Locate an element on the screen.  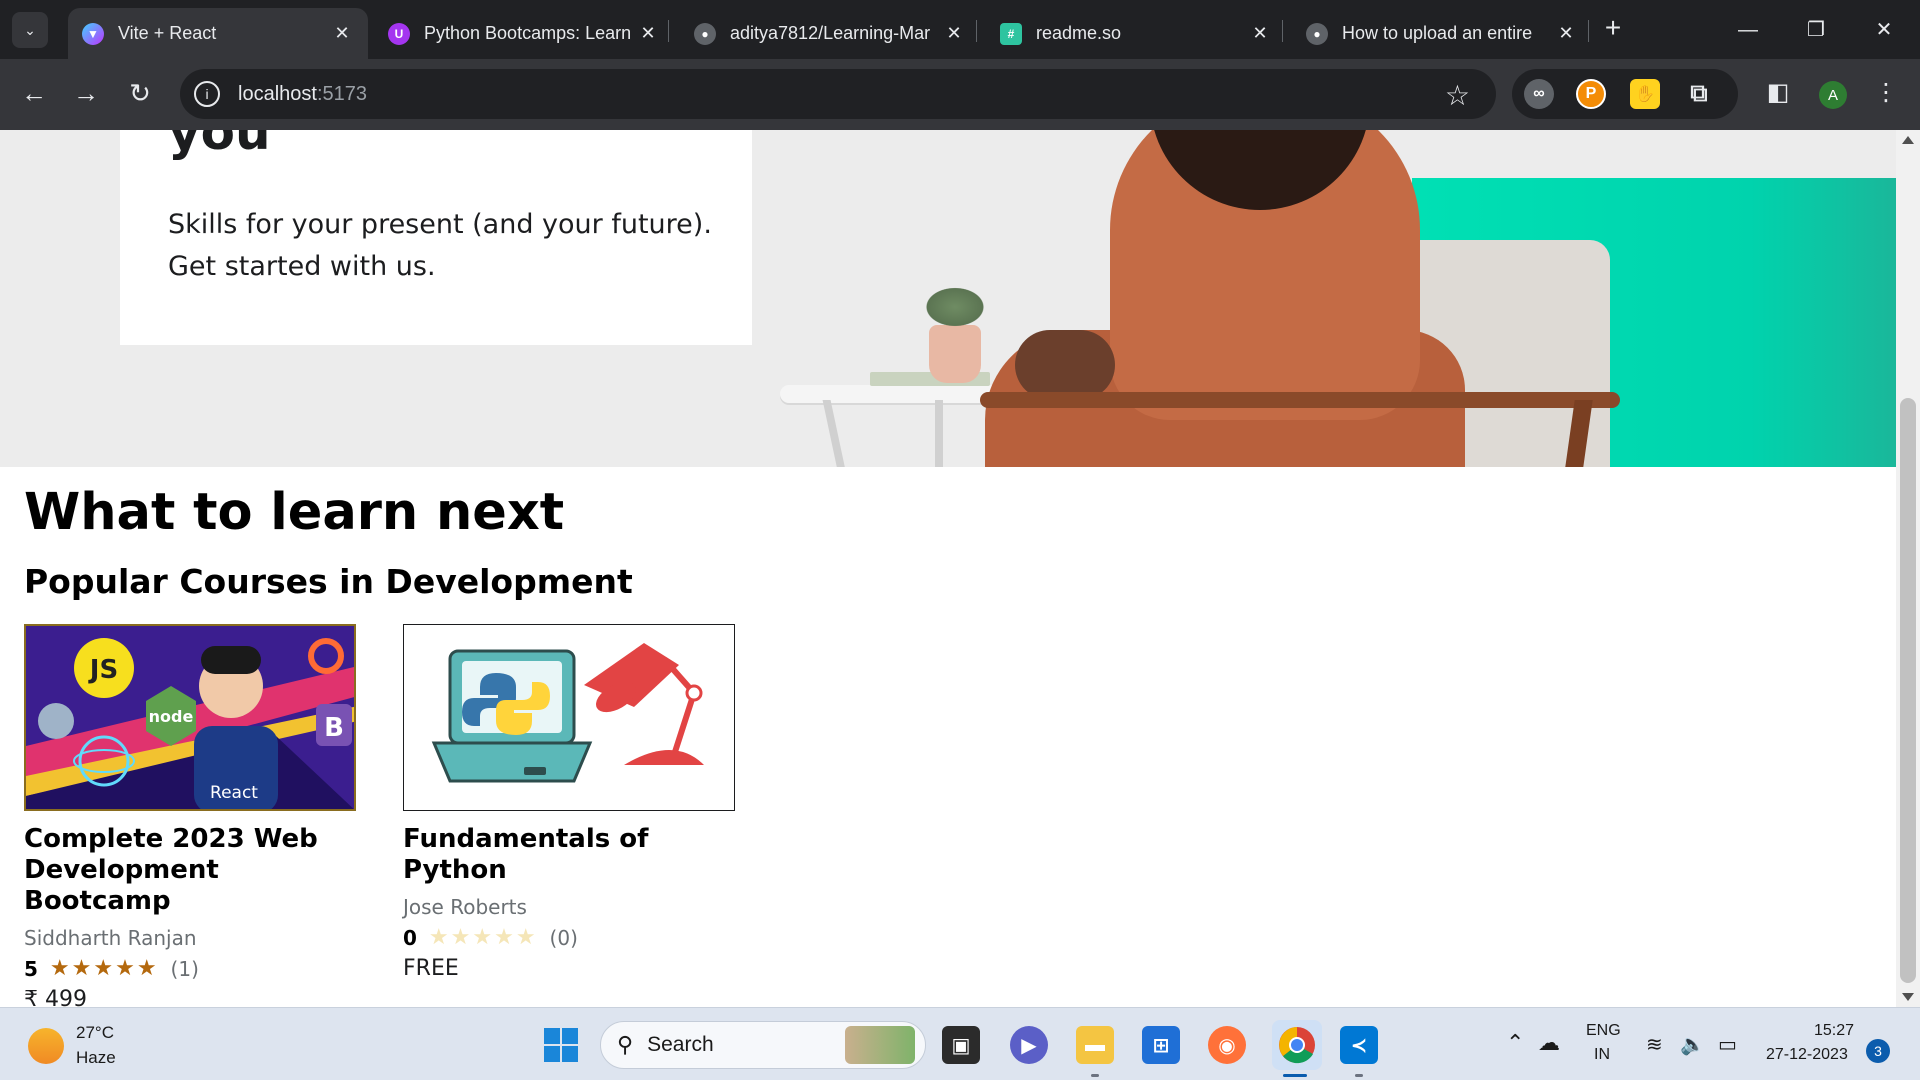
rating-count: (0) is located at coordinates (563, 937).